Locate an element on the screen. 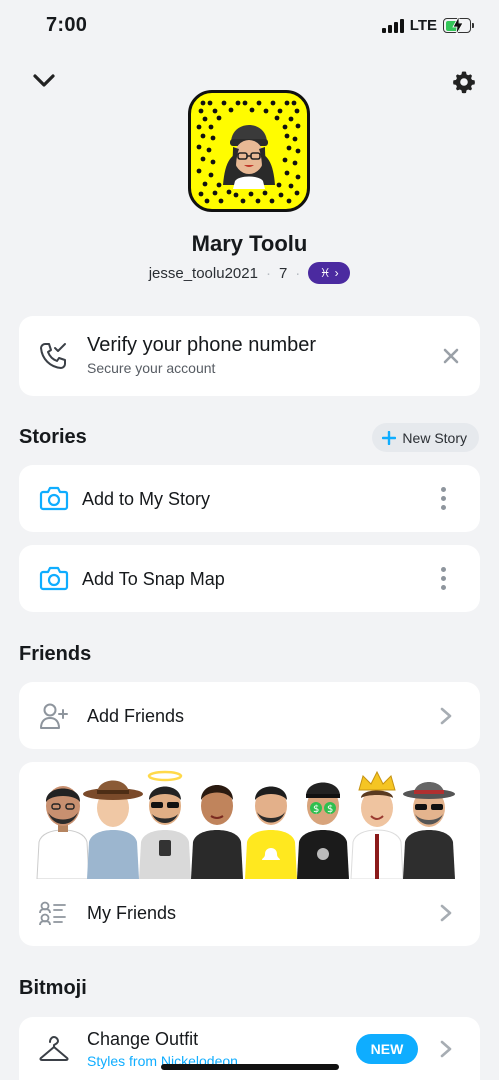 Image resolution: width=499 pixels, height=1080 pixels. story-item-label: Add To Snap Map is located at coordinates (153, 579).